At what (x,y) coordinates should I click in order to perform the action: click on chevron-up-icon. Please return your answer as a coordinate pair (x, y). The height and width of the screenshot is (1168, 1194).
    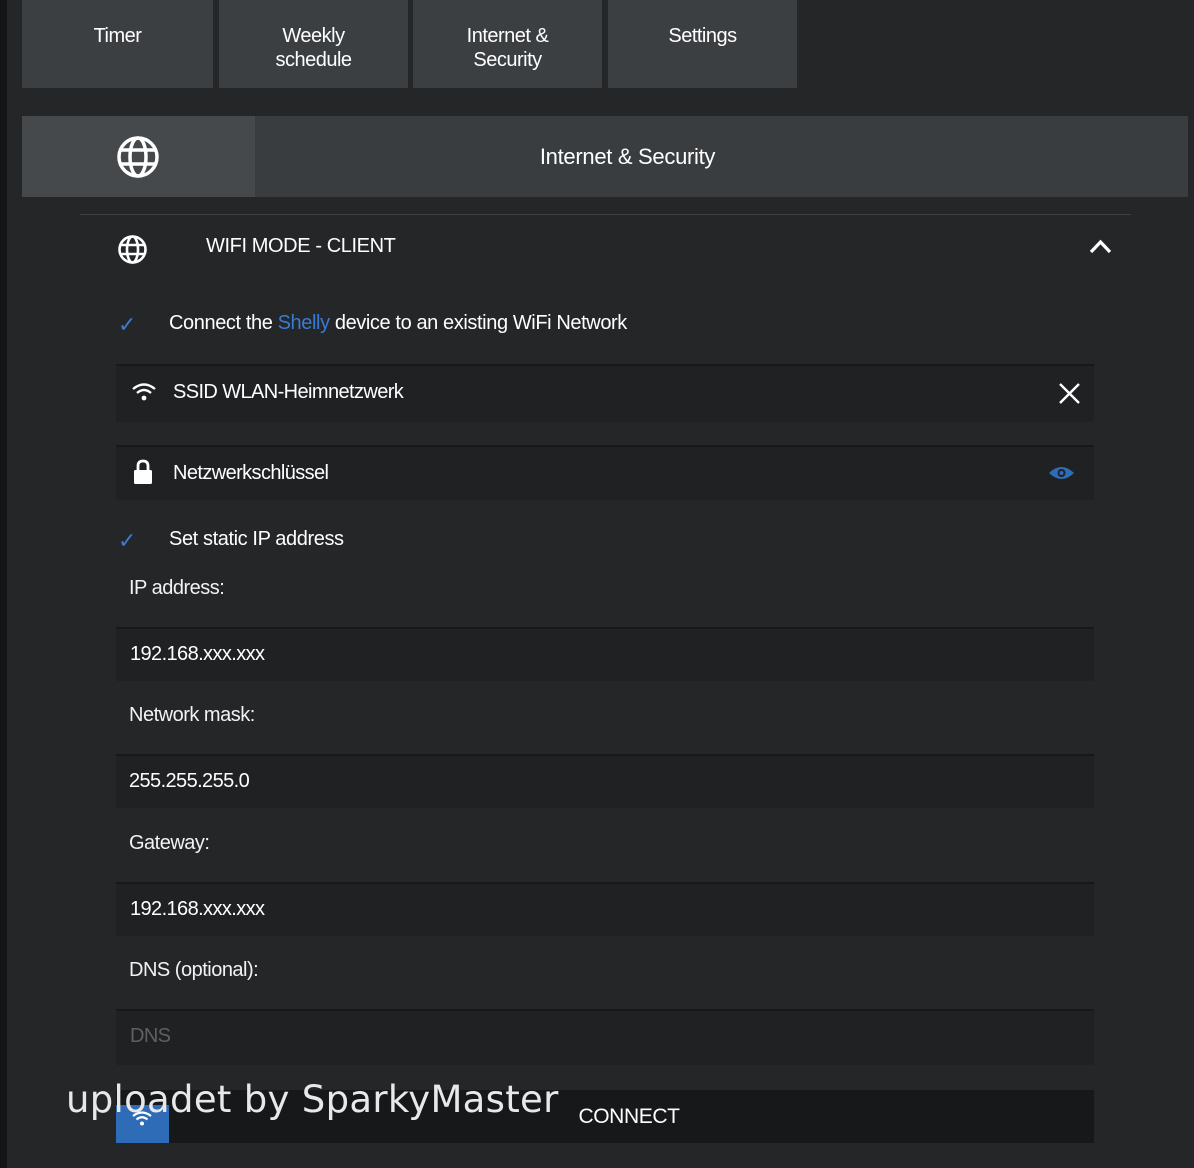
    Looking at the image, I should click on (1100, 246).